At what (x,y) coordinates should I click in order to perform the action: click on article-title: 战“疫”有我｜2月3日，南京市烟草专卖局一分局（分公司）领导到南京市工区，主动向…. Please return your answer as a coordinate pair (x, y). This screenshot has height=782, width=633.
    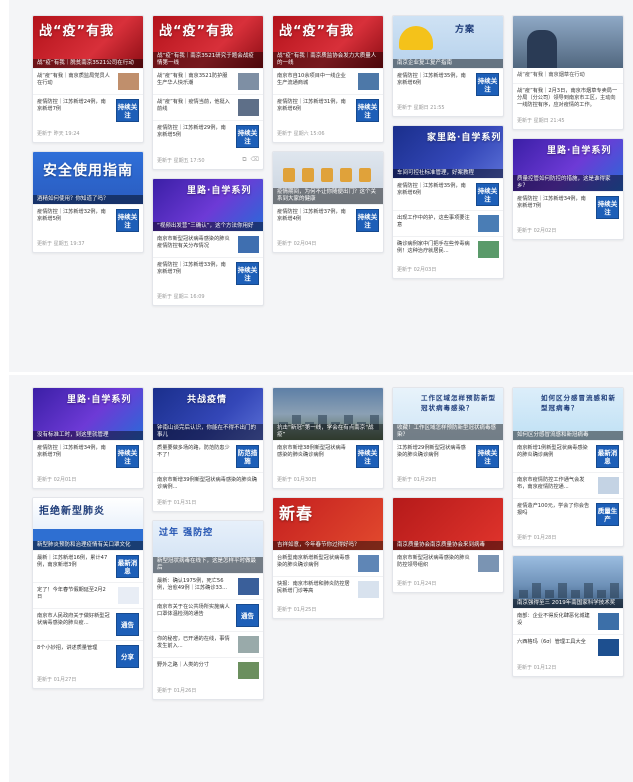
    Looking at the image, I should click on (568, 98).